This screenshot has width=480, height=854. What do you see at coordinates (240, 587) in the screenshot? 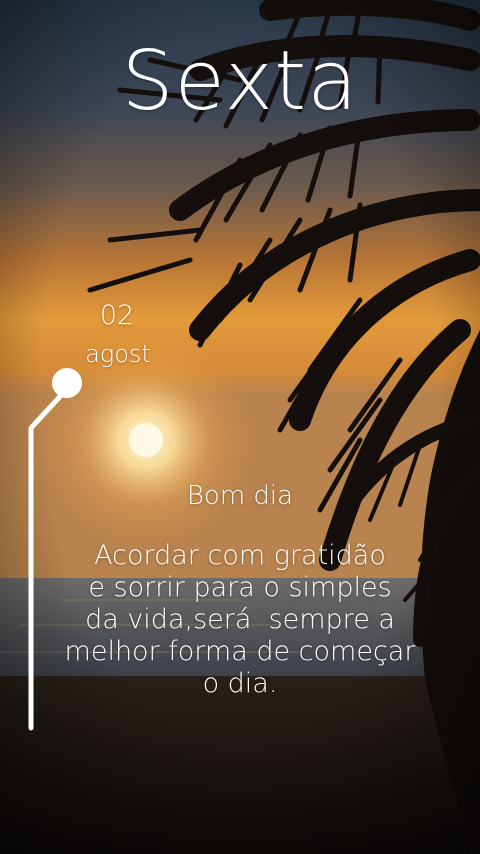
I see `message-line: e sorrir para o simples` at bounding box center [240, 587].